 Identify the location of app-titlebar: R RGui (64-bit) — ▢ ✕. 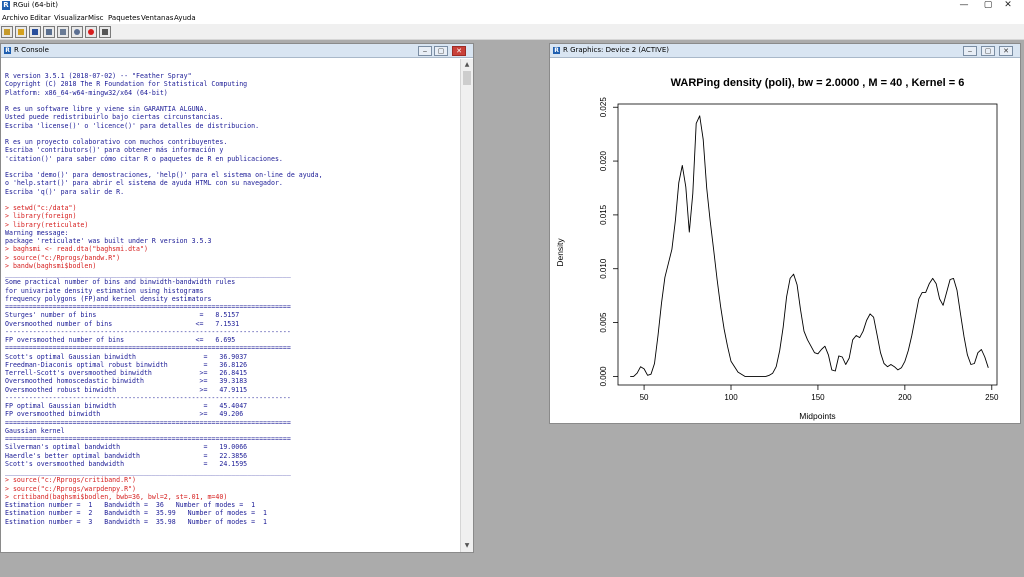
(512, 6).